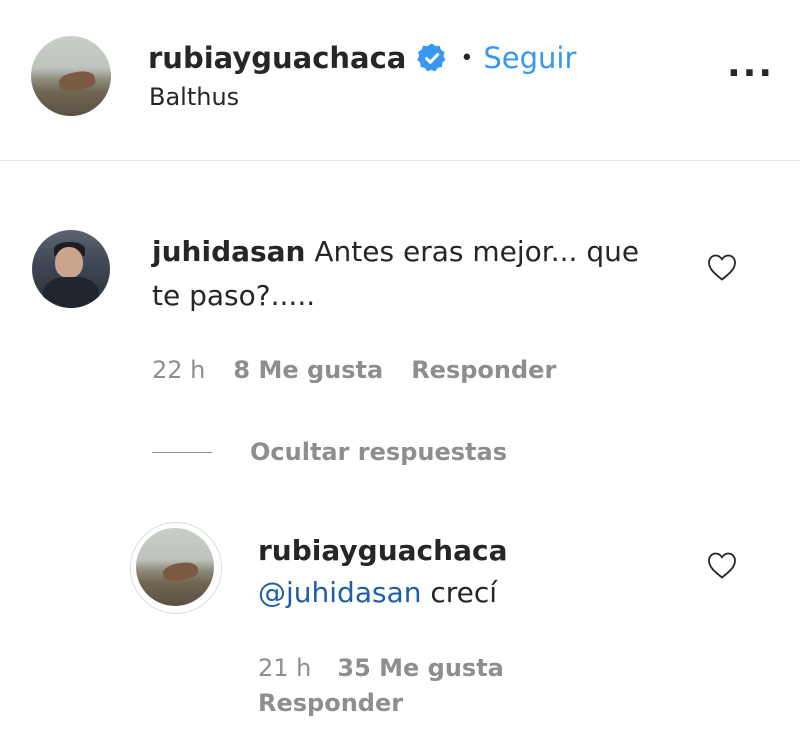 The image size is (800, 741). I want to click on hide-replies-label: Ocultar respuestas, so click(378, 452).